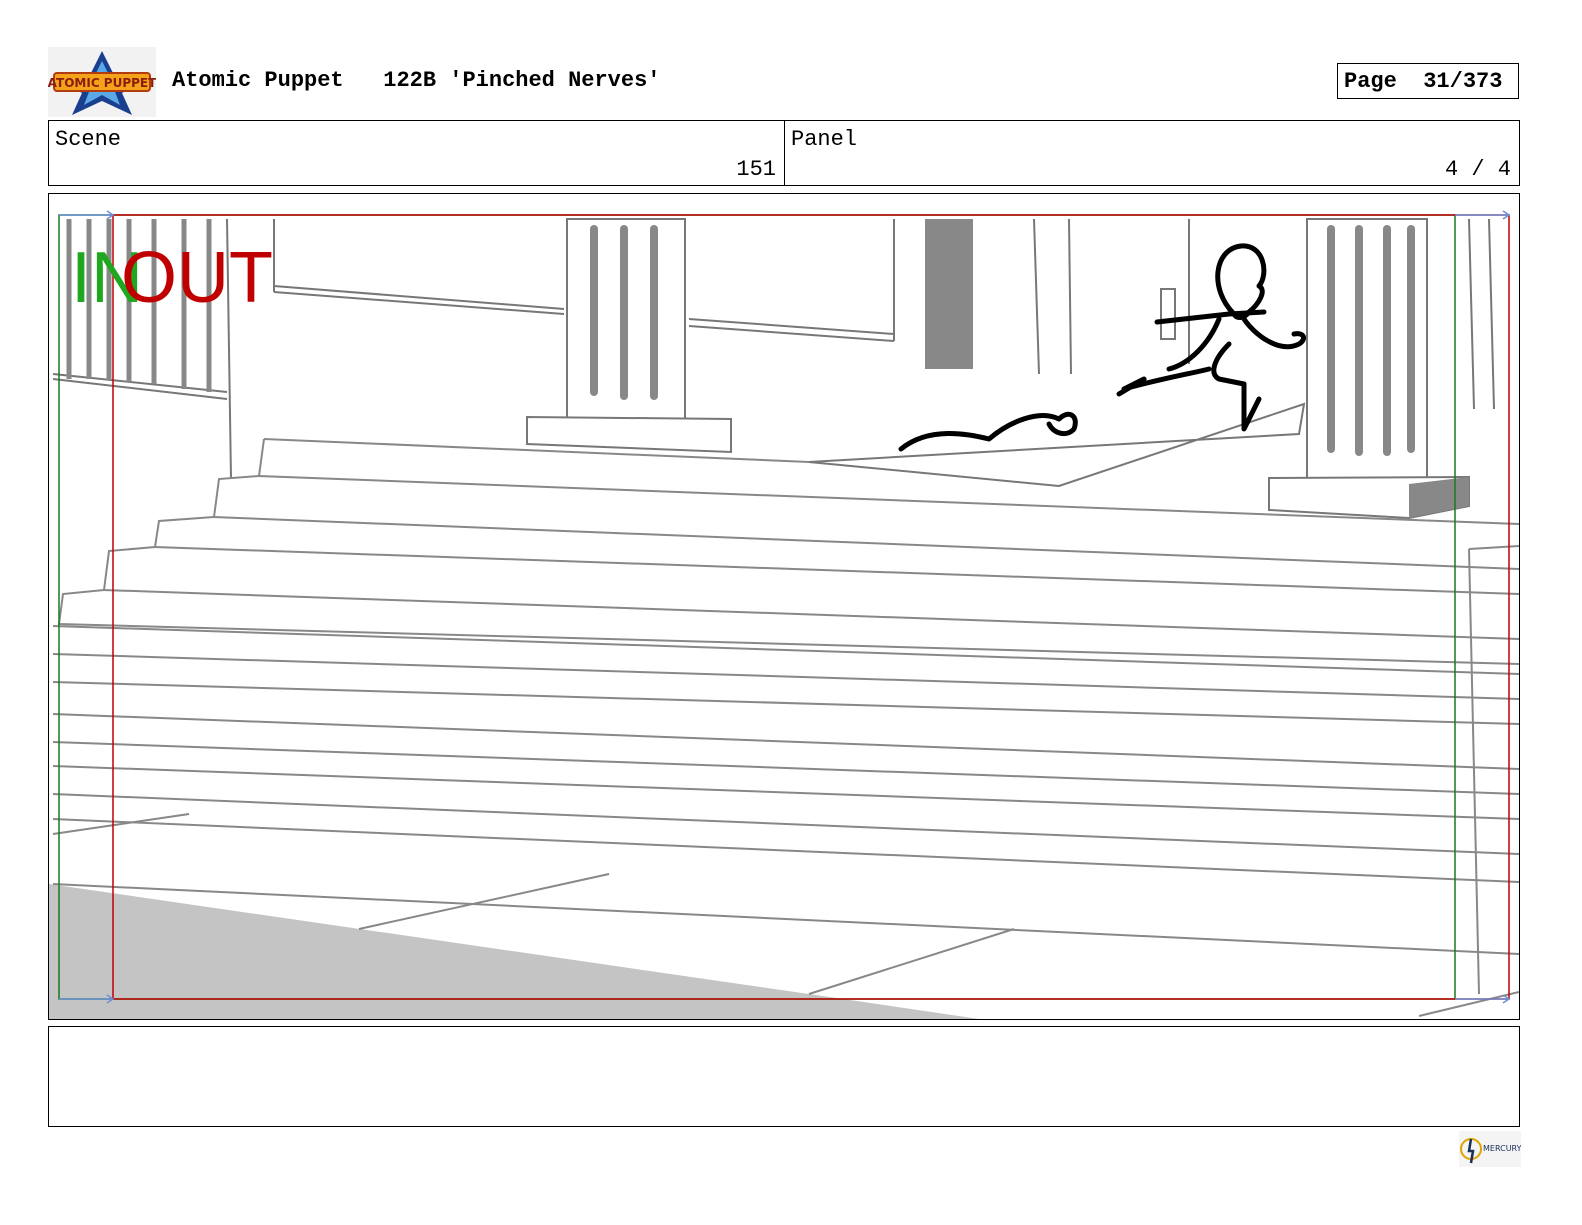 This screenshot has width=1582, height=1225. I want to click on show-title: Atomic Puppet, so click(258, 80).